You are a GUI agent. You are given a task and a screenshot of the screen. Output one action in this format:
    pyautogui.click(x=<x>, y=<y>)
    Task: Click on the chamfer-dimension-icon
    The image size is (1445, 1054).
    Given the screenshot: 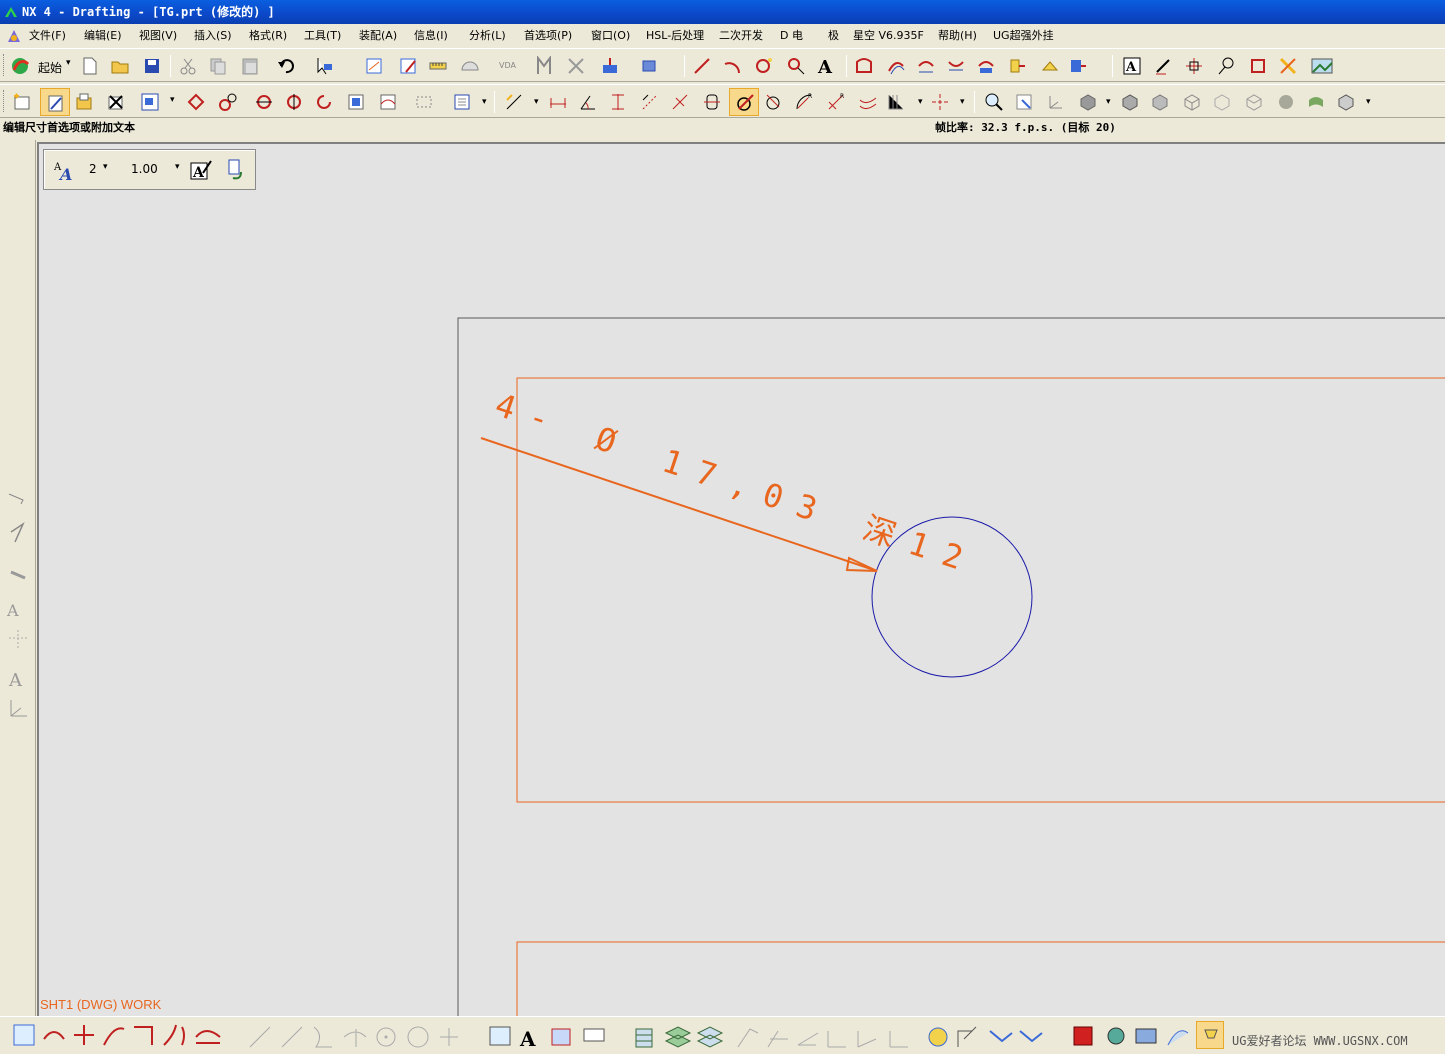 What is the action you would take?
    pyautogui.click(x=868, y=102)
    